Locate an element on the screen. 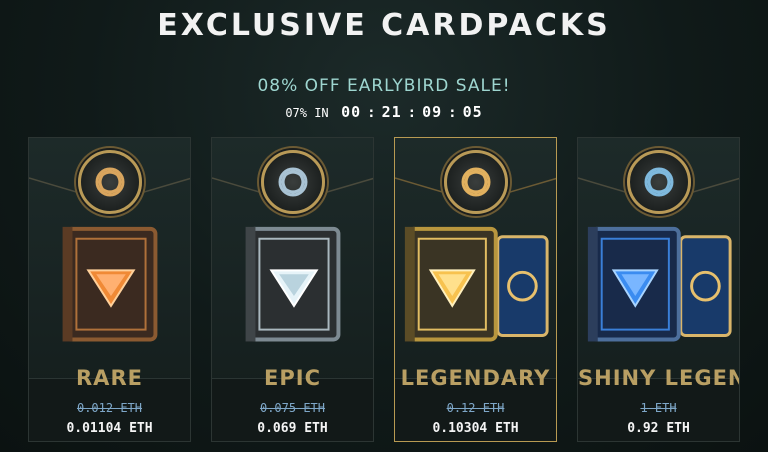  cardpack-rare: RARE 0.012 ETH 0.01104 ETH is located at coordinates (109, 289).